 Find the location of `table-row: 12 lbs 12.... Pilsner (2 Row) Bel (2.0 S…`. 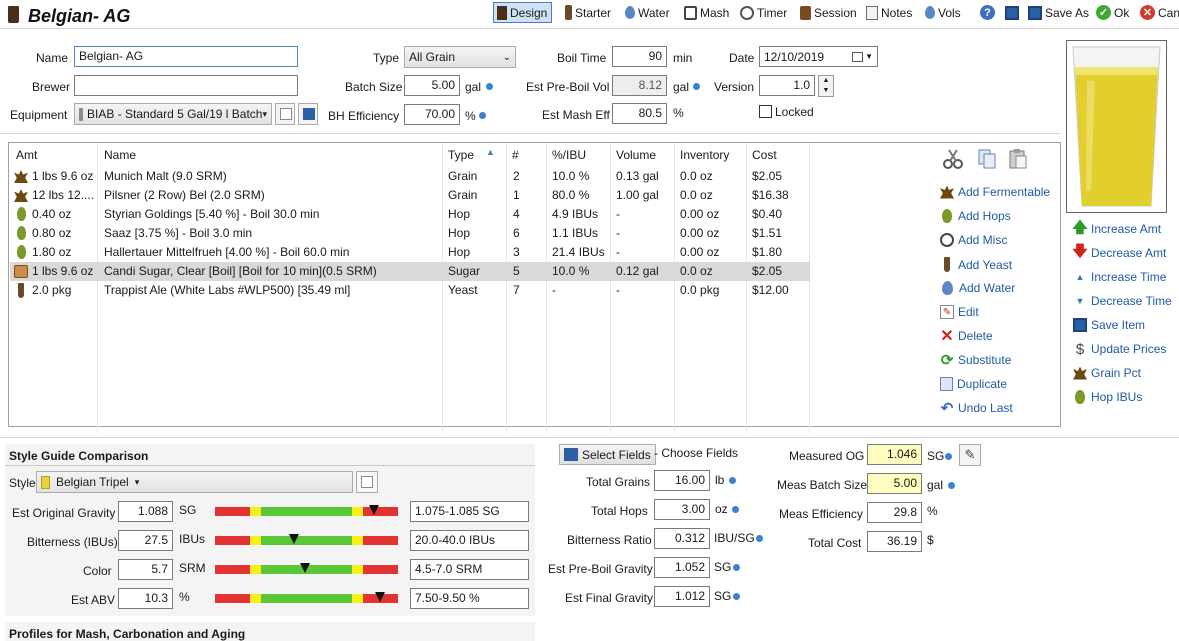

table-row: 12 lbs 12.... Pilsner (2 Row) Bel (2.0 S… is located at coordinates (410, 195).